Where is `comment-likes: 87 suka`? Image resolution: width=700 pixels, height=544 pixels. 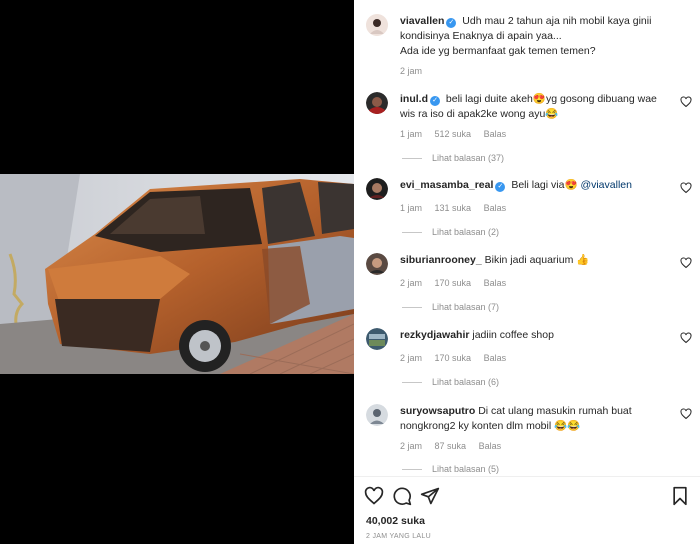 comment-likes: 87 suka is located at coordinates (451, 446).